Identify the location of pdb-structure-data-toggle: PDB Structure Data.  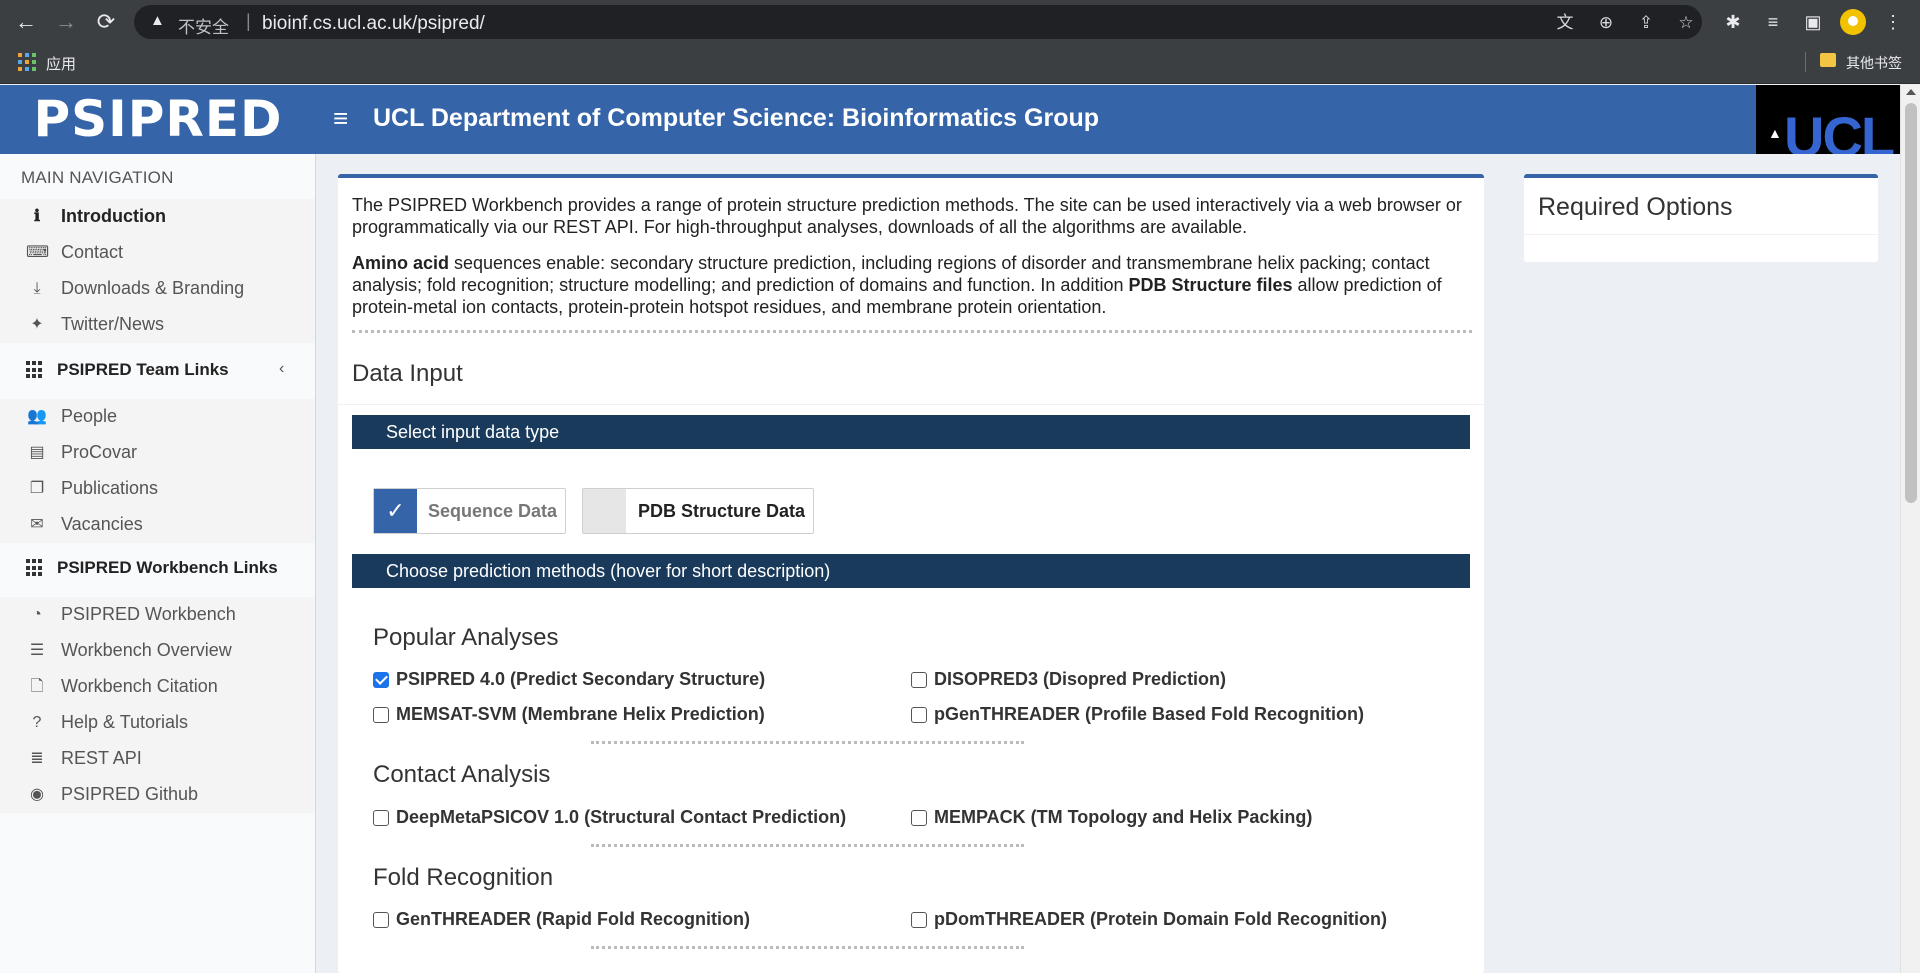
(698, 511).